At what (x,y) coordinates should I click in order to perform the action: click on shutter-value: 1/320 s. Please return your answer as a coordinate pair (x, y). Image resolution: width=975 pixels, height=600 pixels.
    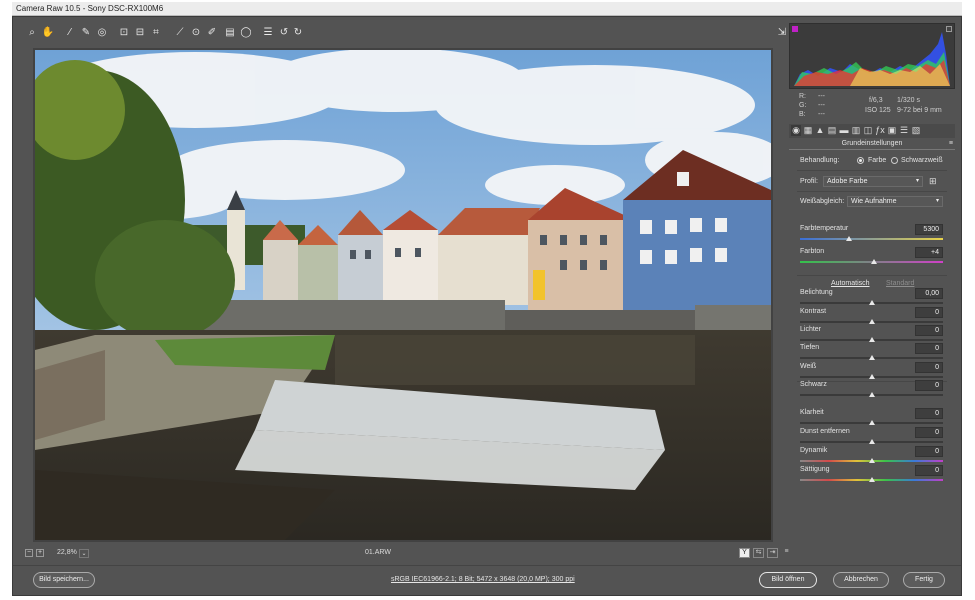
    Looking at the image, I should click on (908, 100).